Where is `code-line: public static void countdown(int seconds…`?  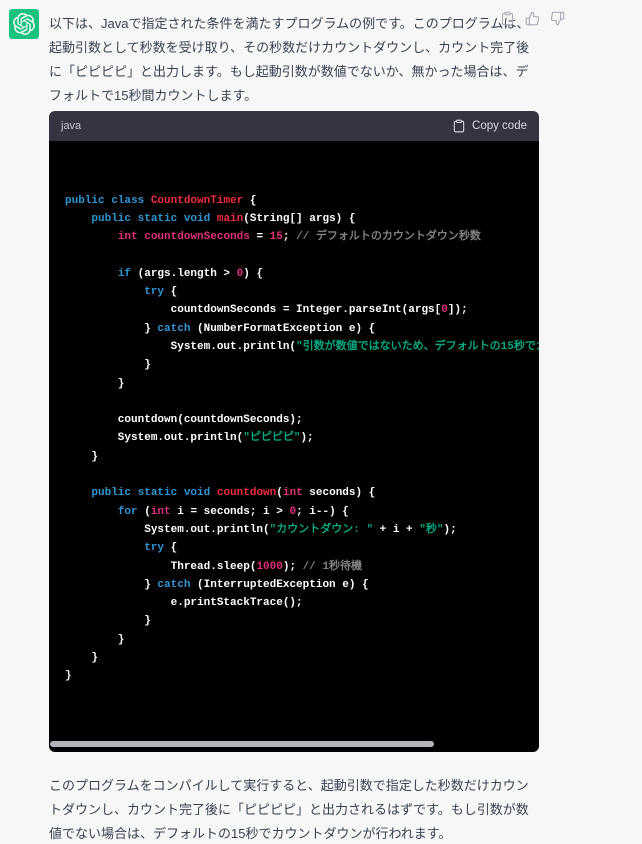
code-line: public static void countdown(int seconds… is located at coordinates (302, 493).